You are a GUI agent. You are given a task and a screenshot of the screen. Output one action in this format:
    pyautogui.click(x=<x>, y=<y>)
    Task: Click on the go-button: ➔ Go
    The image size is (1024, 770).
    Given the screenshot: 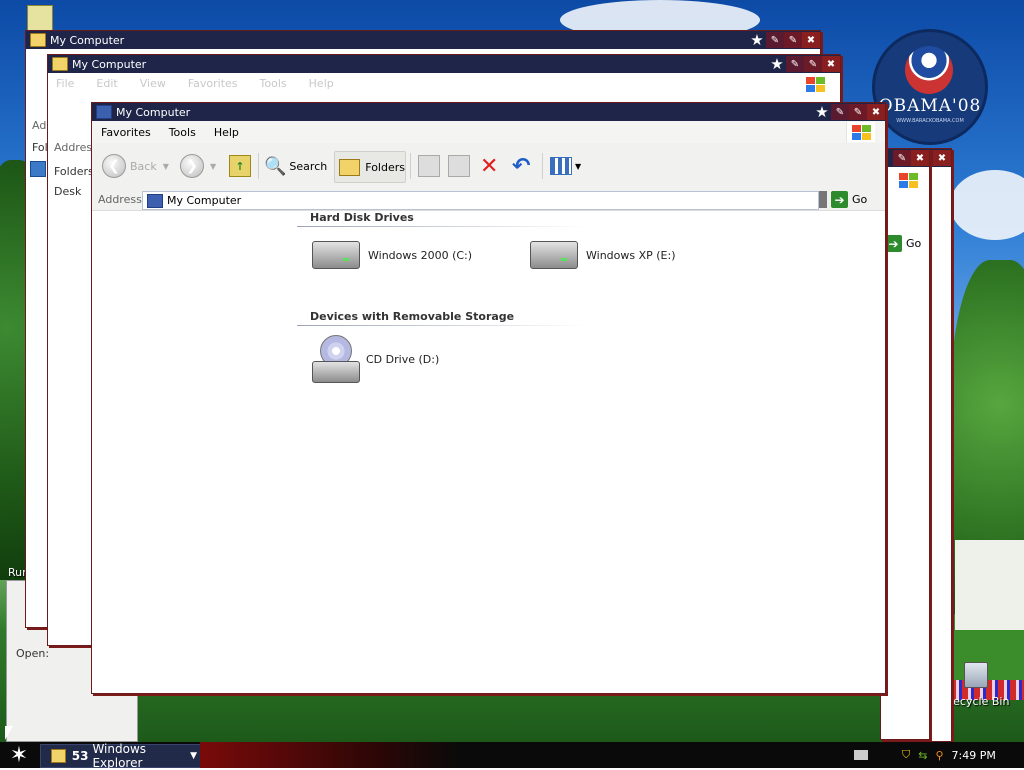 What is the action you would take?
    pyautogui.click(x=856, y=199)
    